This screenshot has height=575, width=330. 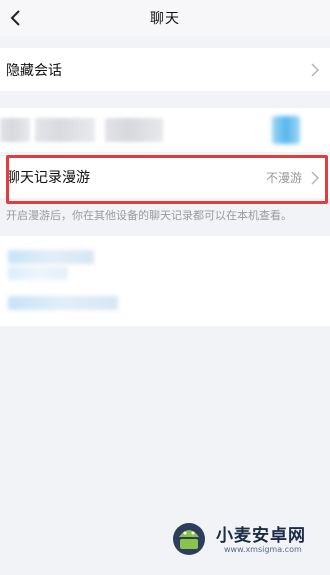 What do you see at coordinates (149, 215) in the screenshot?
I see `roaming-hint-text: 开启漫游后，你在其他设备的聊天记录都可以在本机查看。` at bounding box center [149, 215].